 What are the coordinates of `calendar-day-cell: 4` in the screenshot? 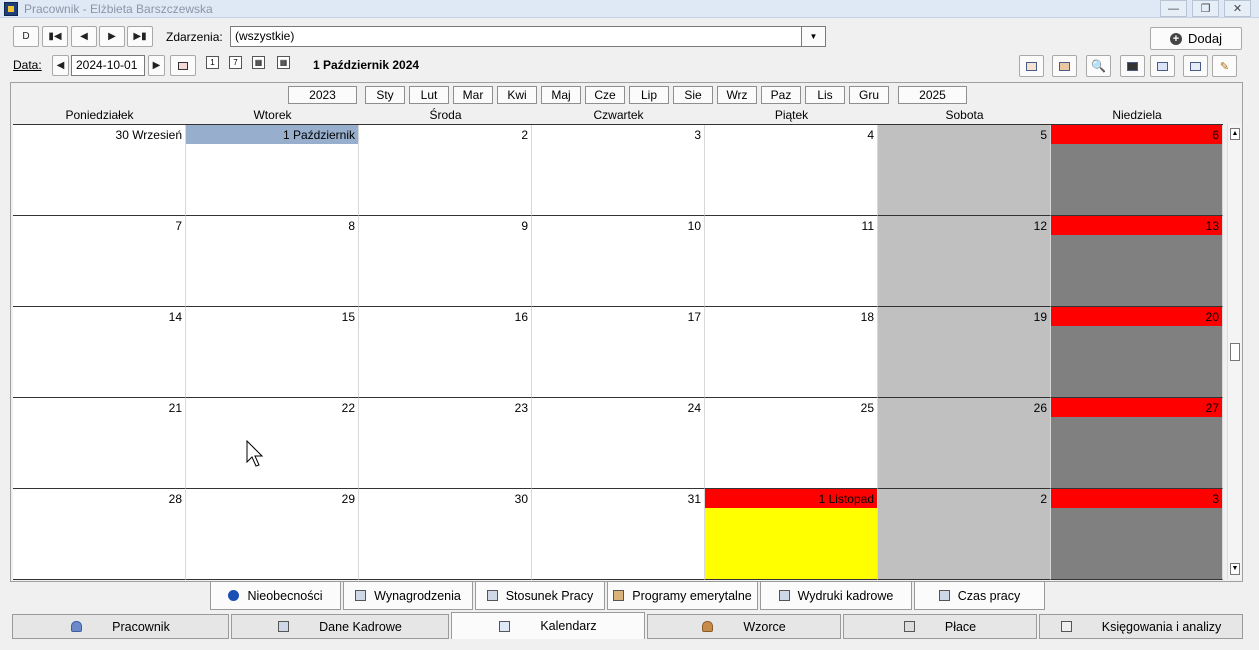 It's located at (791, 170).